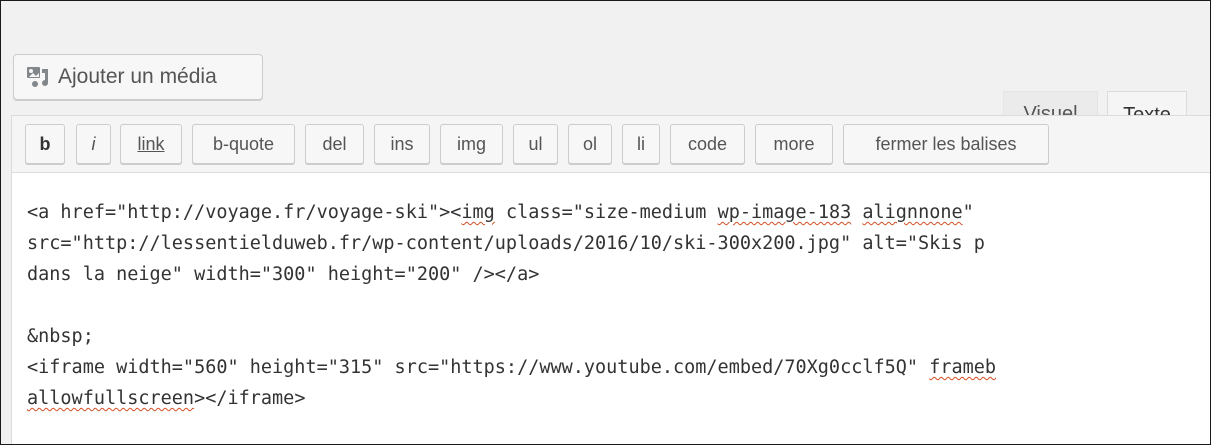 The image size is (1211, 445). I want to click on editor-line: &nbsp;, so click(60, 336).